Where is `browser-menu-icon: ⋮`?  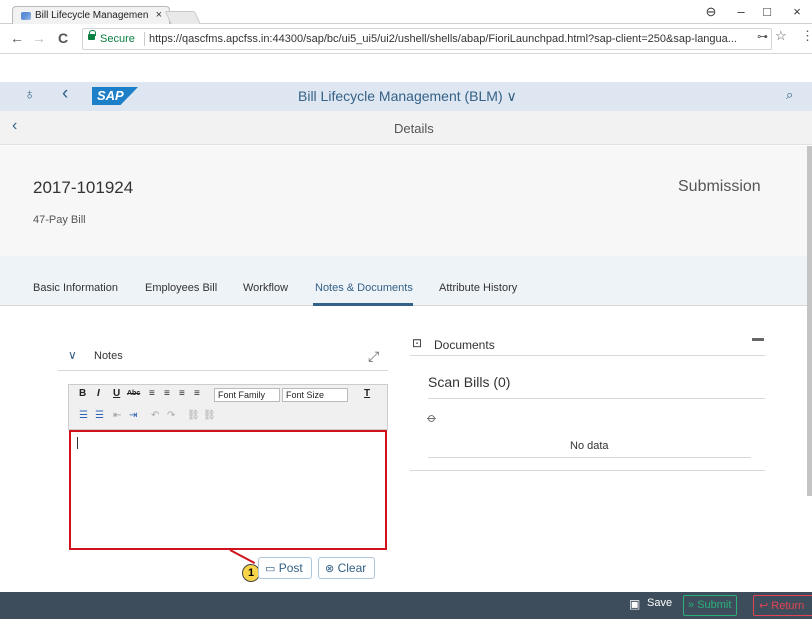
browser-menu-icon: ⋮ is located at coordinates (806, 36).